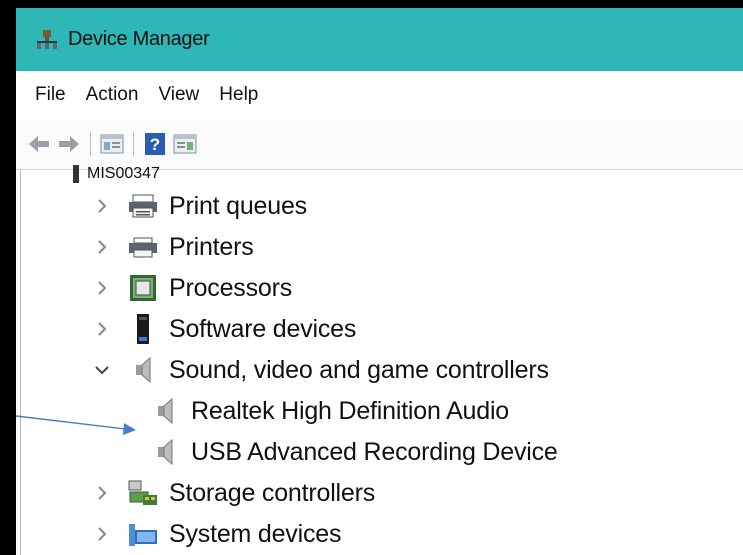 The height and width of the screenshot is (555, 743). I want to click on action-pane-button, so click(185, 144).